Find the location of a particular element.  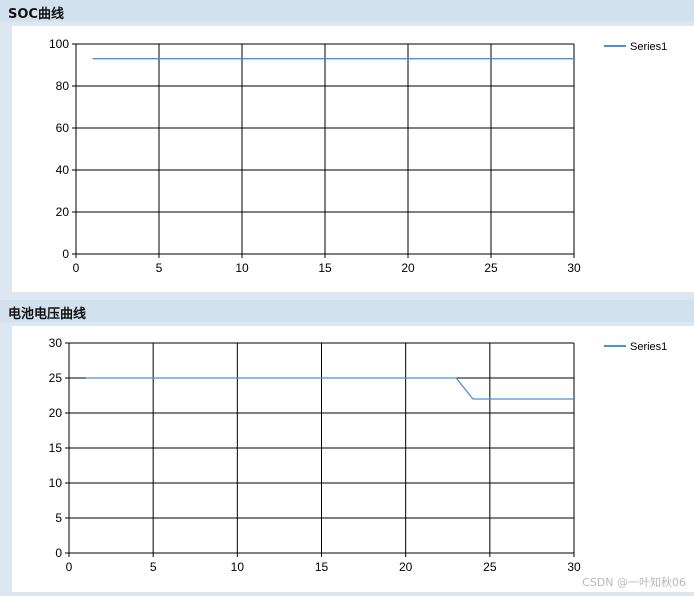

y-tick-label: 15 is located at coordinates (56, 448).